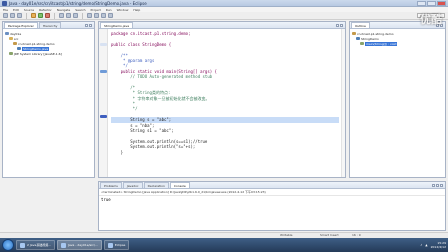  I want to click on maximize-button, so click(431, 3).